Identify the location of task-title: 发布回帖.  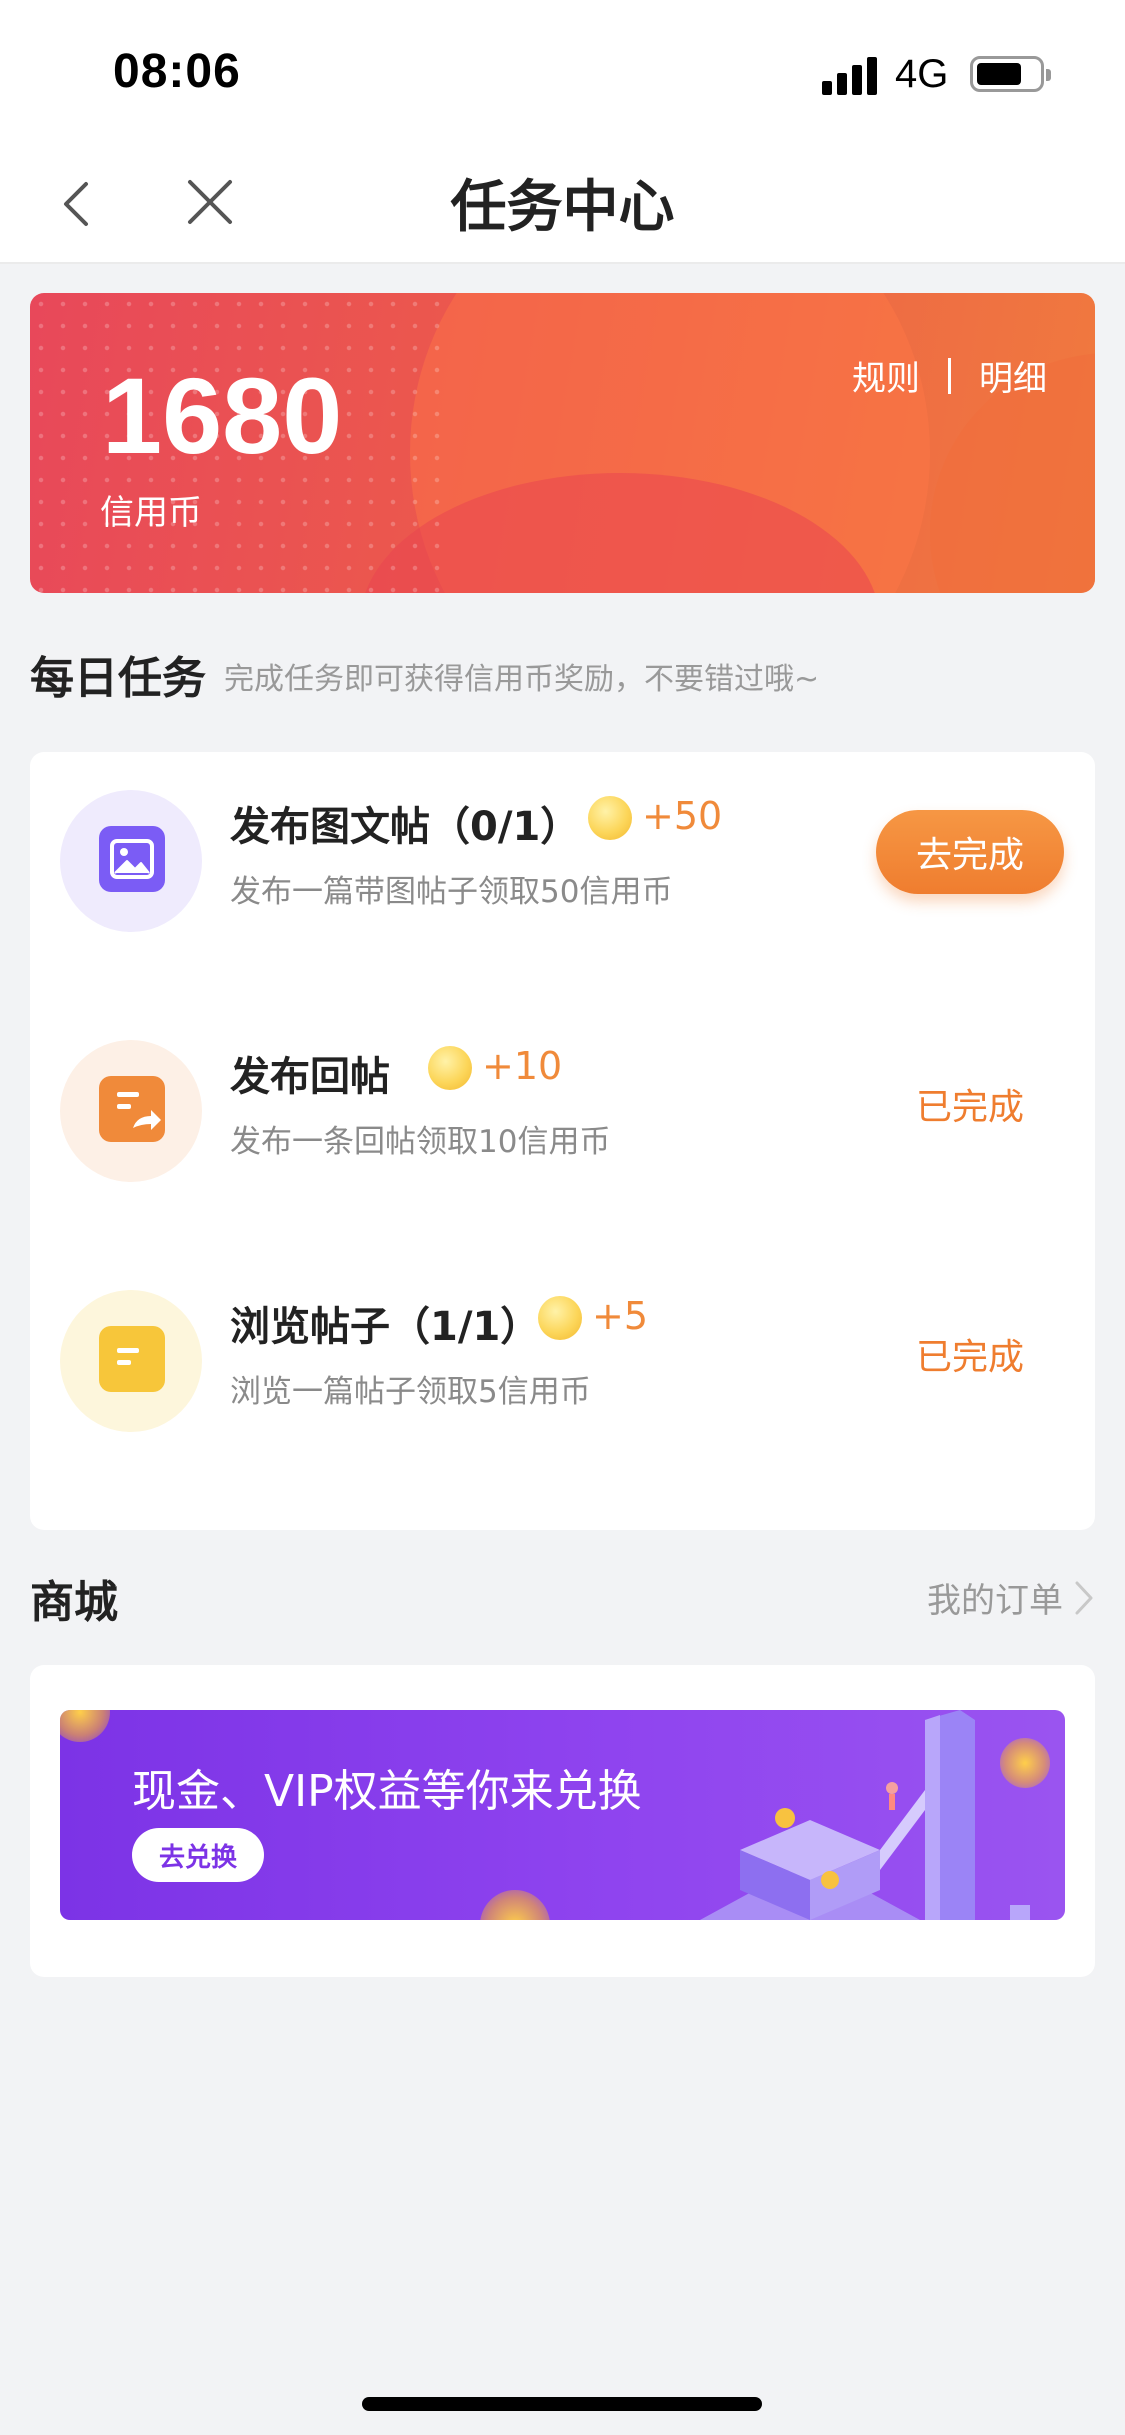
(310, 1077).